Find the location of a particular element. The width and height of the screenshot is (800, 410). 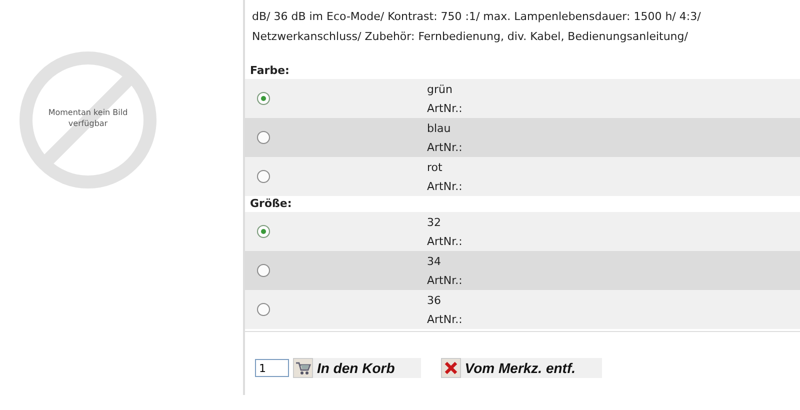

option-row: rot ArtNr.: is located at coordinates (522, 176).